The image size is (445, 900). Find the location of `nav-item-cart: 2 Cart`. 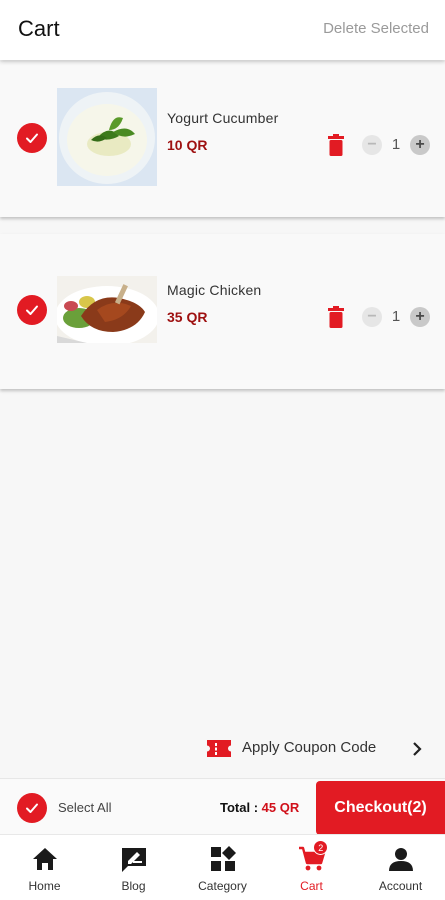

nav-item-cart: 2 Cart is located at coordinates (311, 867).